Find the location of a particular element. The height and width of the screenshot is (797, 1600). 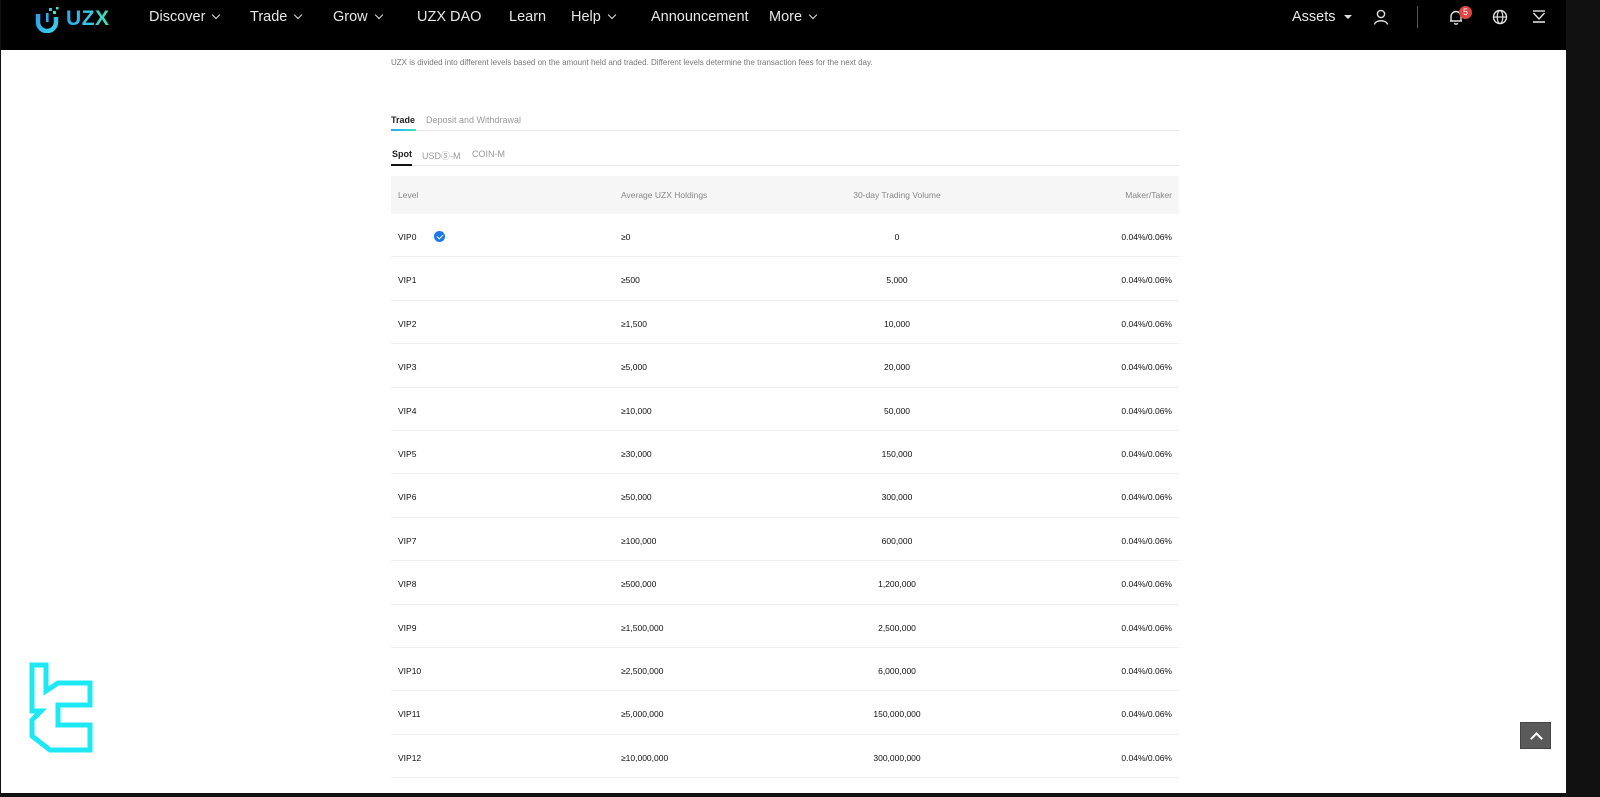

back-to-top-button is located at coordinates (1535, 735).